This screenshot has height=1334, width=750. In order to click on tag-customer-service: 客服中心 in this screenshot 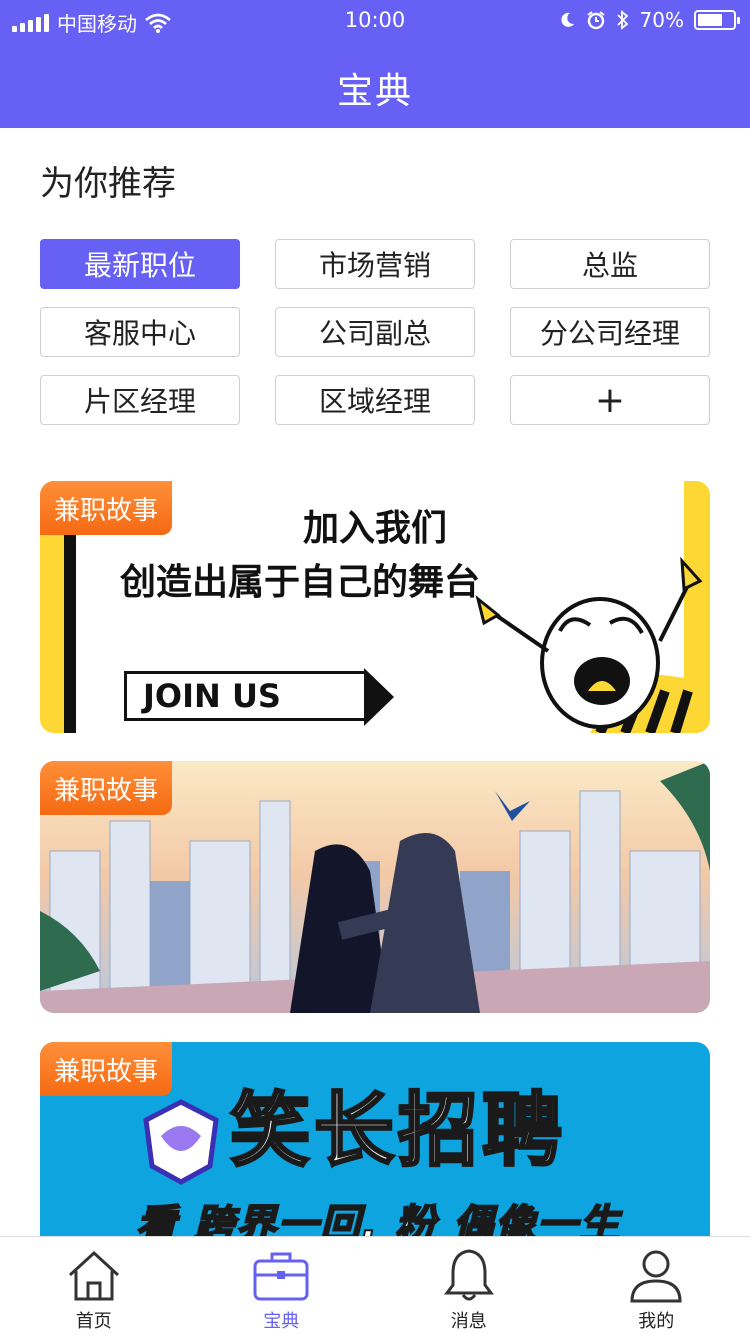, I will do `click(140, 332)`.